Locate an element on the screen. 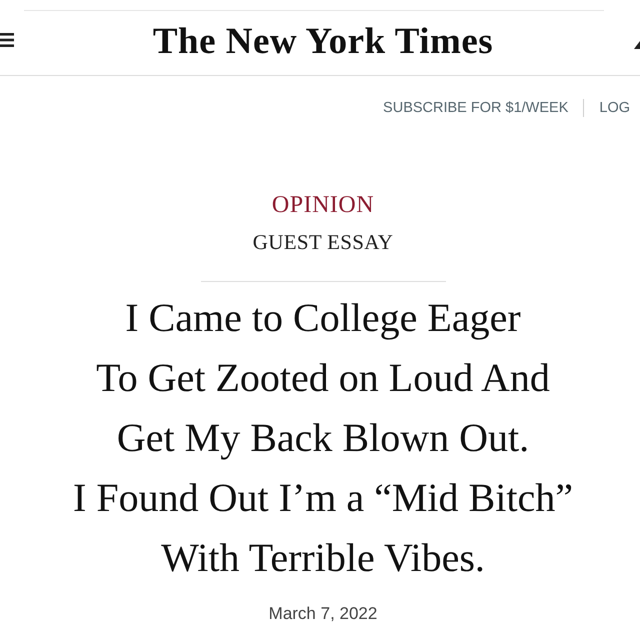  cut-off-icon is located at coordinates (637, 45).